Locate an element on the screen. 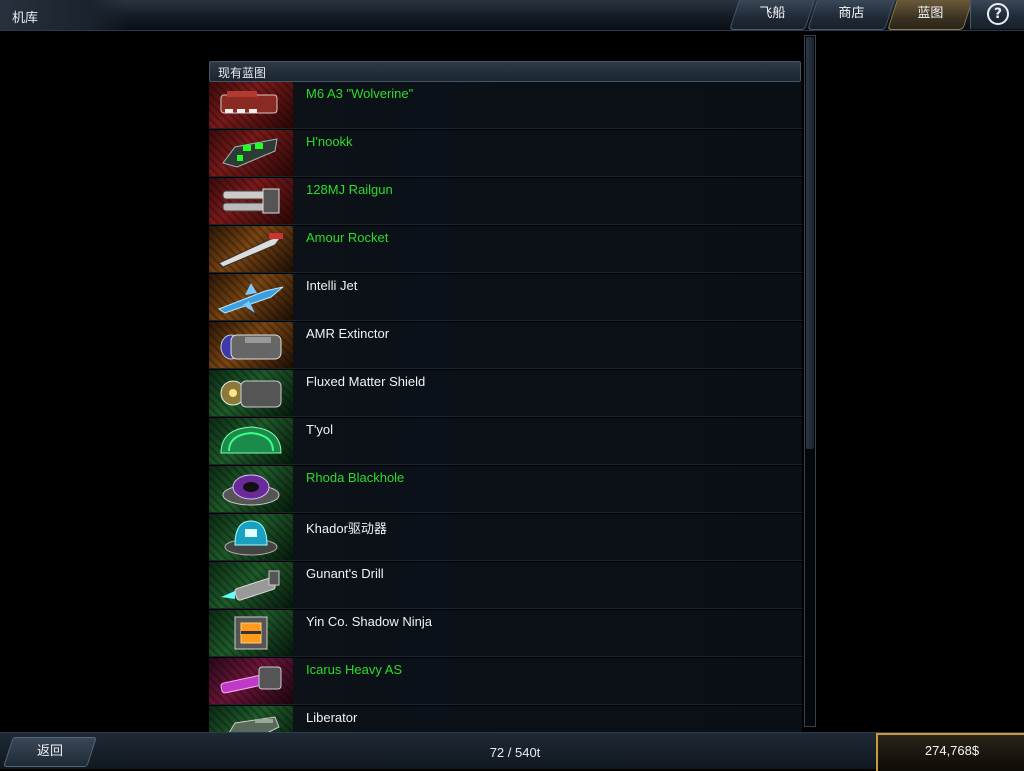 This screenshot has width=1024, height=771. shield-icon is located at coordinates (251, 393).